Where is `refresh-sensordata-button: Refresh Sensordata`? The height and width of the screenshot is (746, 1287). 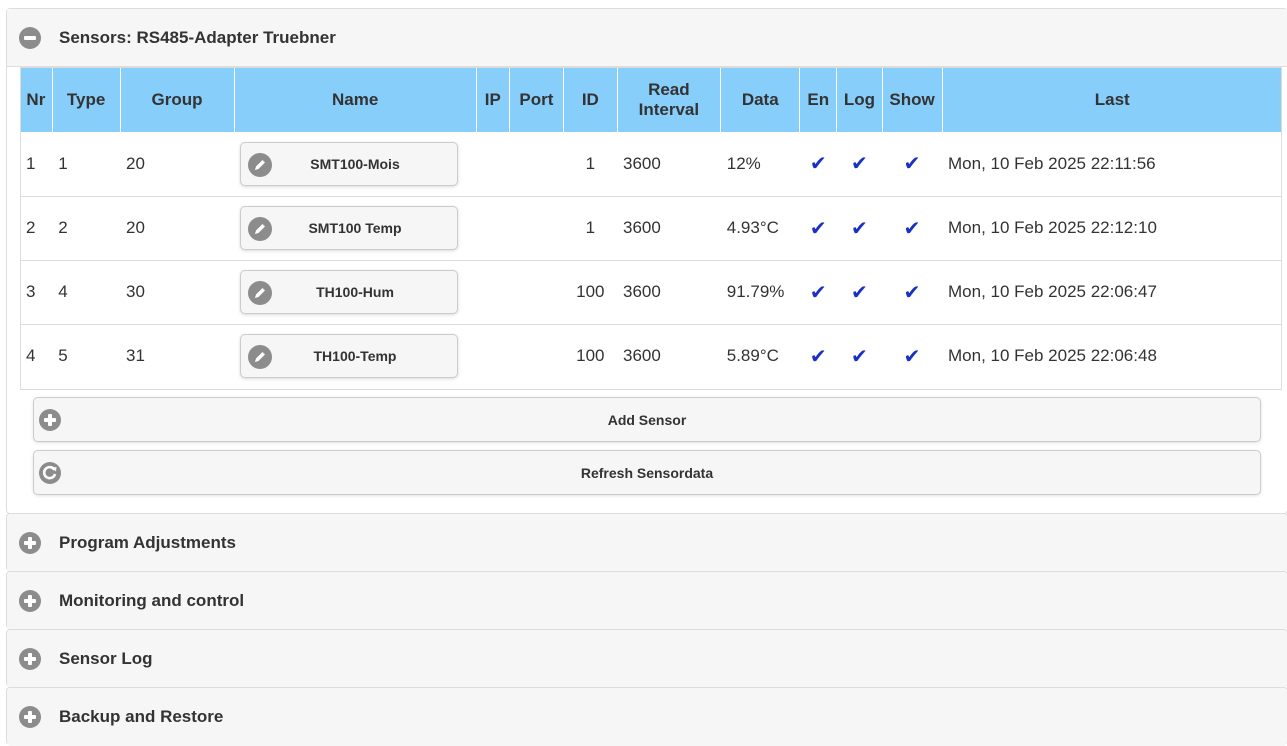
refresh-sensordata-button: Refresh Sensordata is located at coordinates (647, 472).